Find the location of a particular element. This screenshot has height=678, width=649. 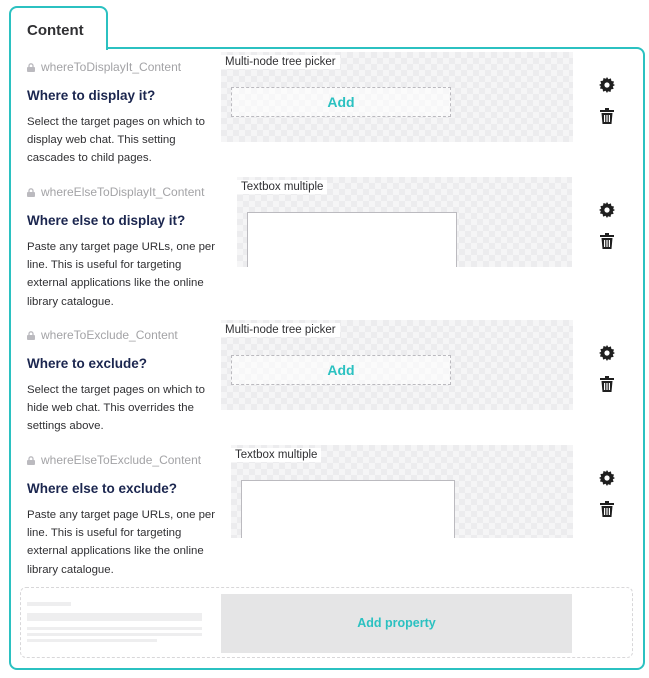

property-alias: whereElseToExclude_Content is located at coordinates (114, 460).